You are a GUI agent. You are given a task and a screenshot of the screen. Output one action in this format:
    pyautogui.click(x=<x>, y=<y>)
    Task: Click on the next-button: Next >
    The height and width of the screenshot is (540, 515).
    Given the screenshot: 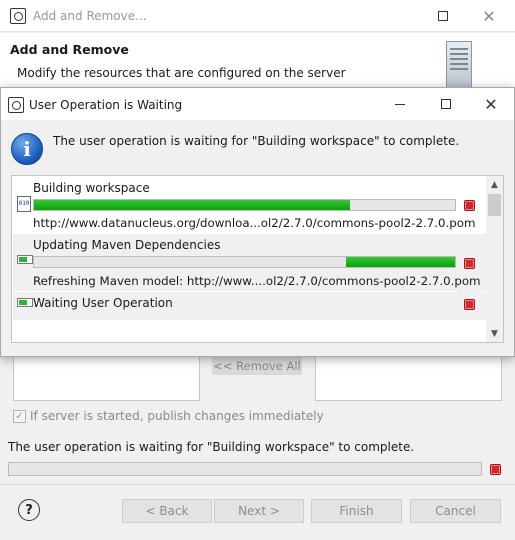 What is the action you would take?
    pyautogui.click(x=259, y=511)
    